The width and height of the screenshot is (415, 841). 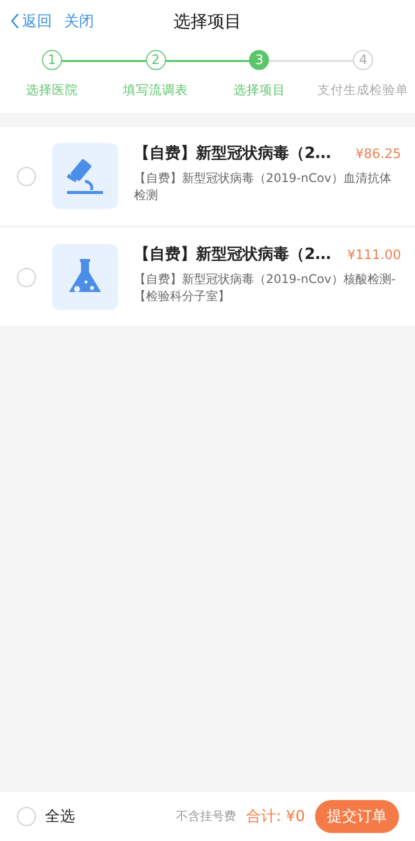 I want to click on total-amount: 合计: ¥0, so click(x=275, y=816).